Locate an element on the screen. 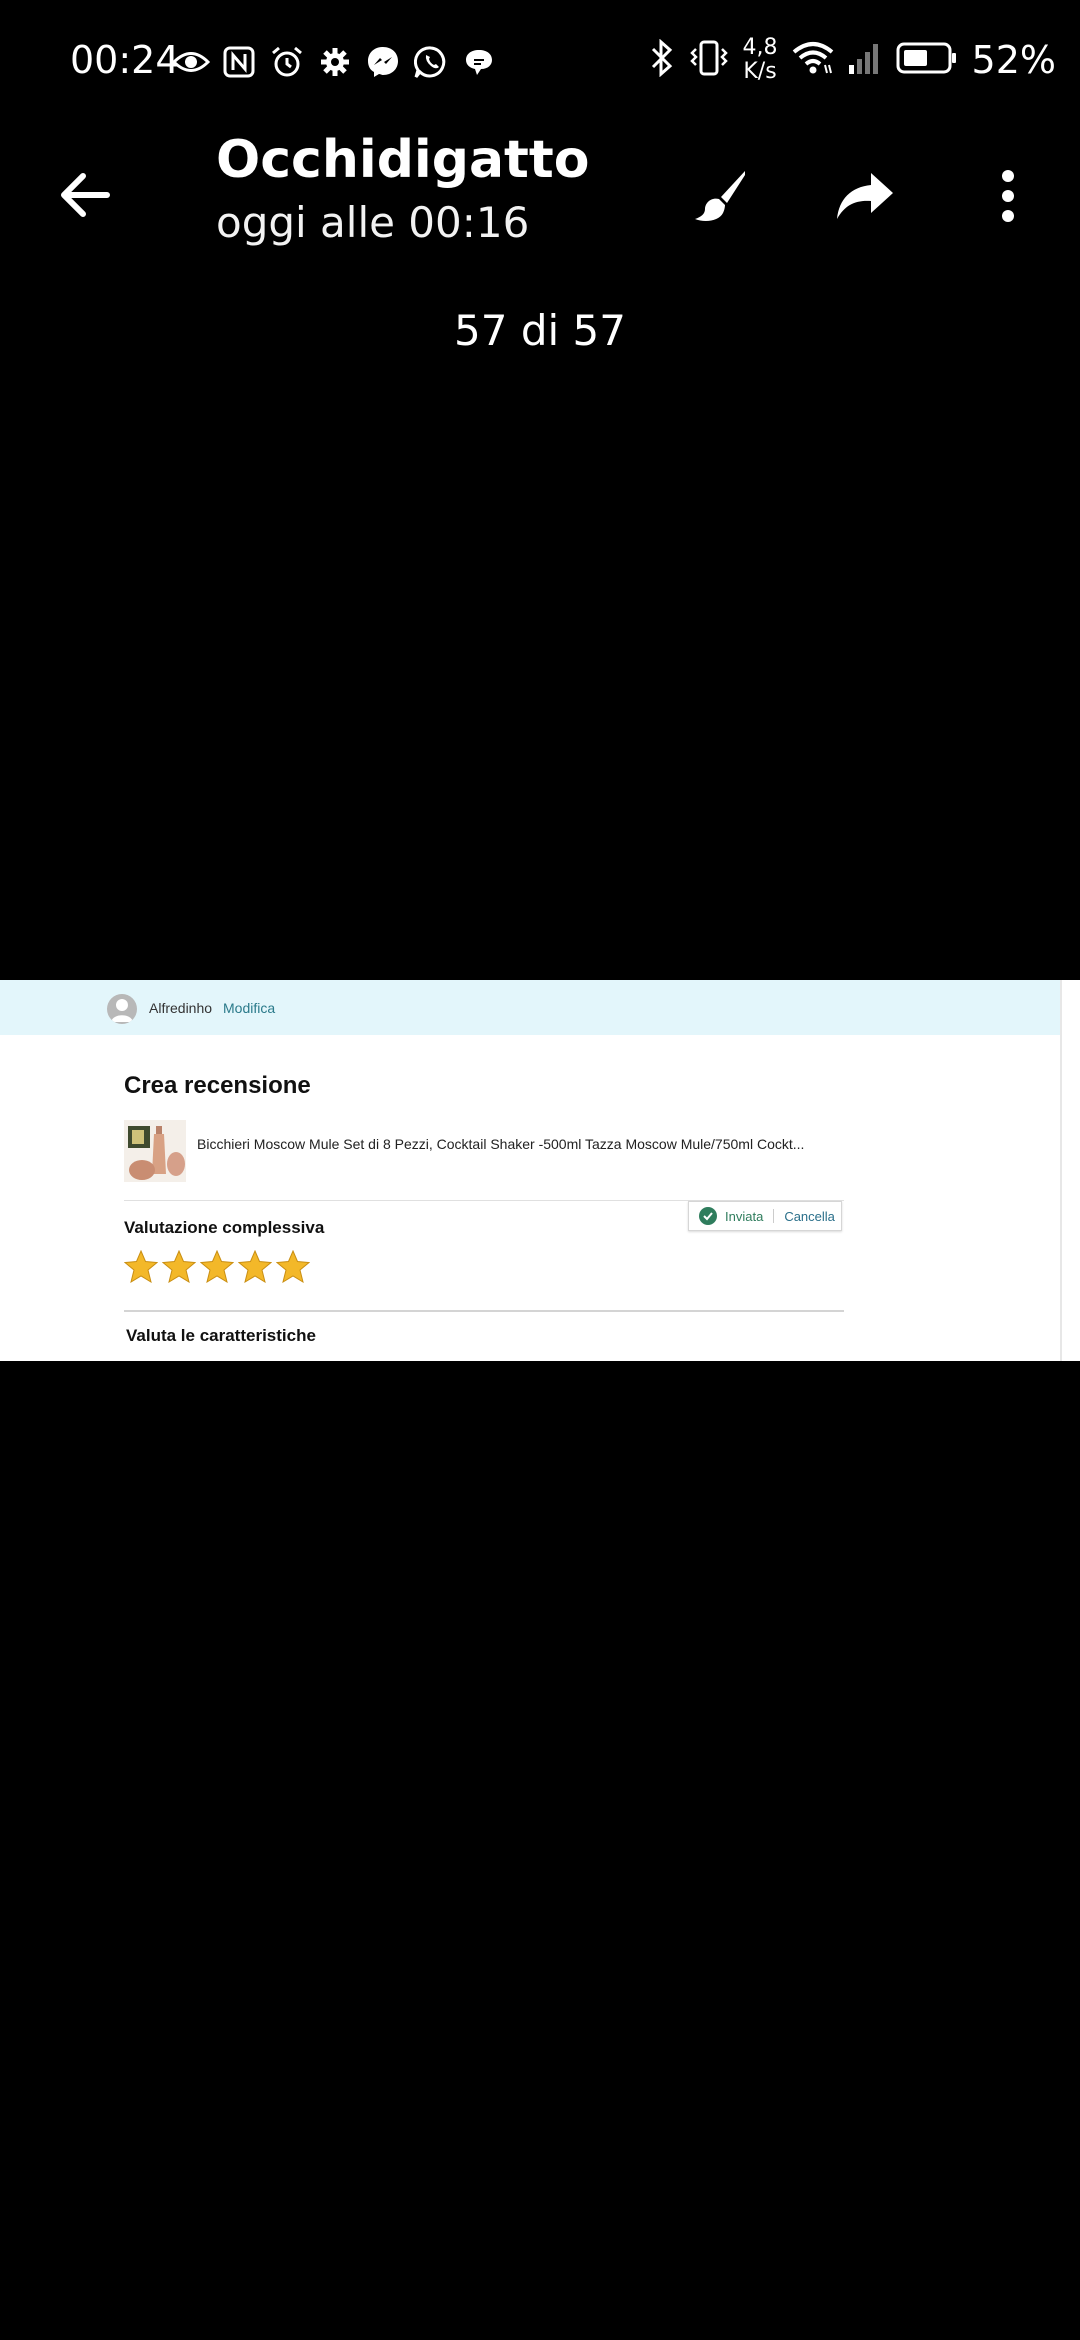 The image size is (1080, 2340). timestamp: oggi alle 00:16 is located at coordinates (373, 222).